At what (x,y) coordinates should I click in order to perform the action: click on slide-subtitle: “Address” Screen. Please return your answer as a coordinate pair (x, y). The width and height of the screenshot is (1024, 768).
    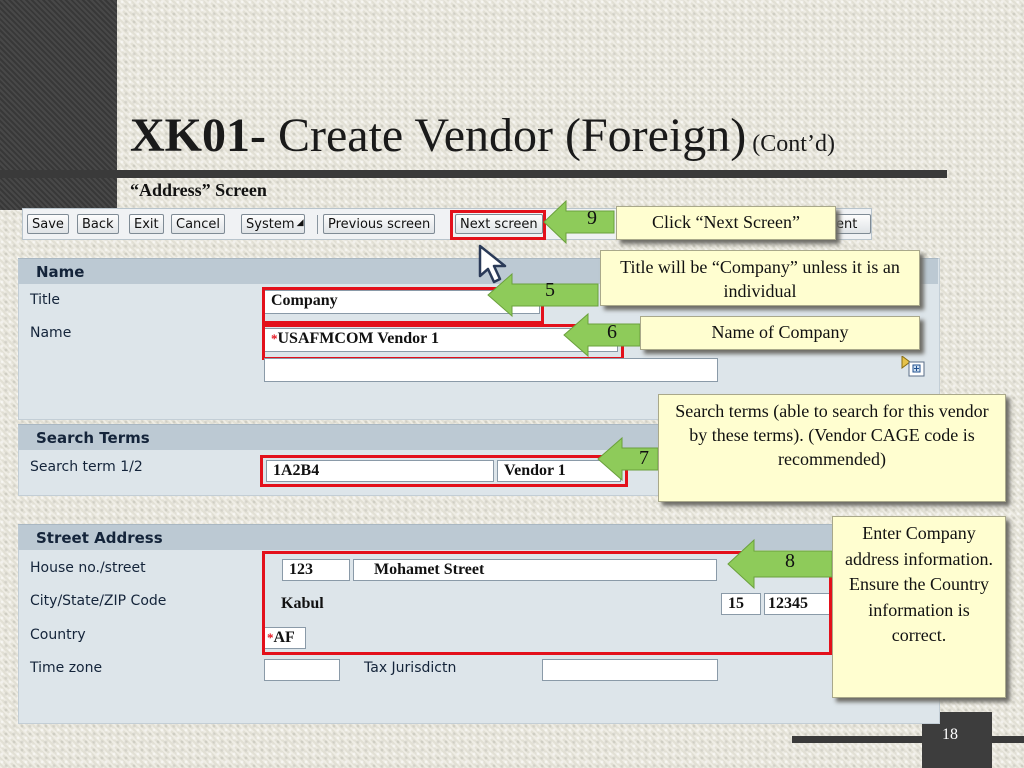
    Looking at the image, I should click on (198, 190).